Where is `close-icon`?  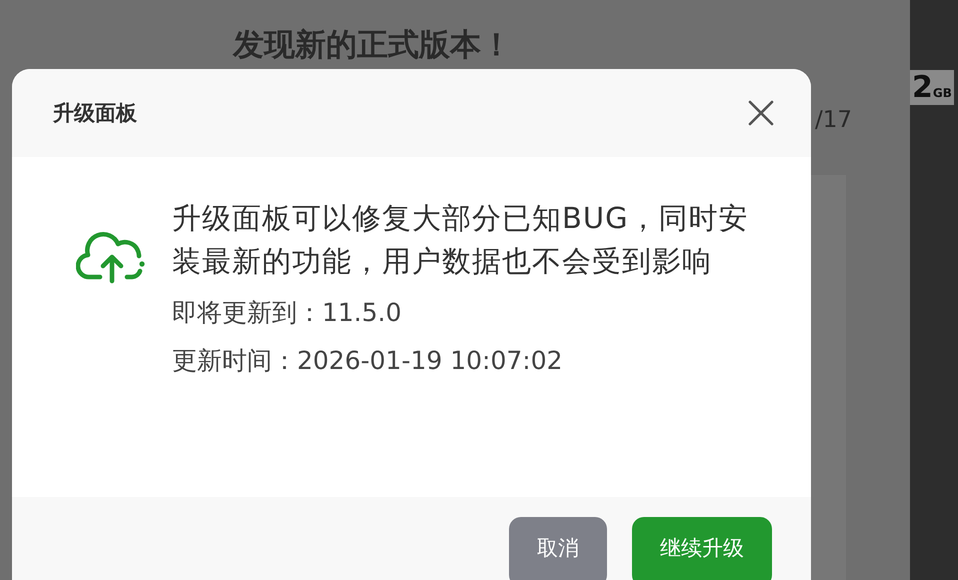
close-icon is located at coordinates (761, 113).